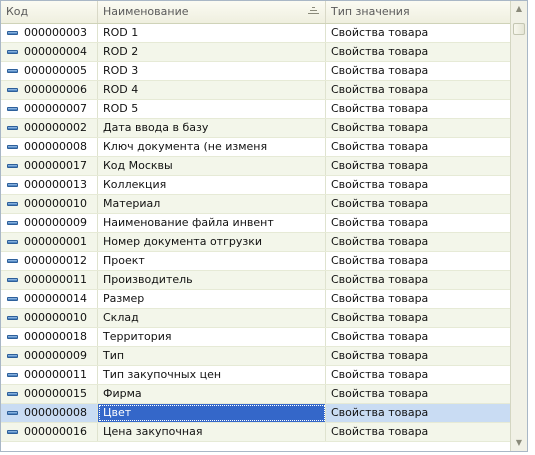  What do you see at coordinates (49, 242) in the screenshot?
I see `cell-code: 000000001` at bounding box center [49, 242].